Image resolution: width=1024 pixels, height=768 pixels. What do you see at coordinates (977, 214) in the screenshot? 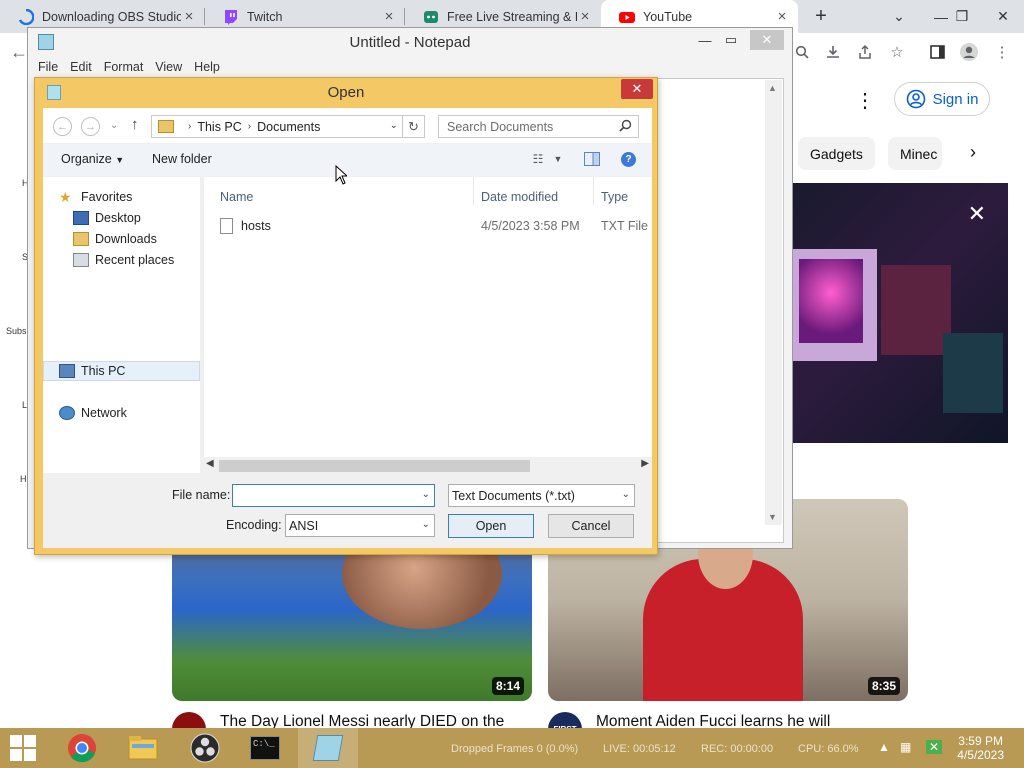
I see `promo-close-icon: ✕` at bounding box center [977, 214].